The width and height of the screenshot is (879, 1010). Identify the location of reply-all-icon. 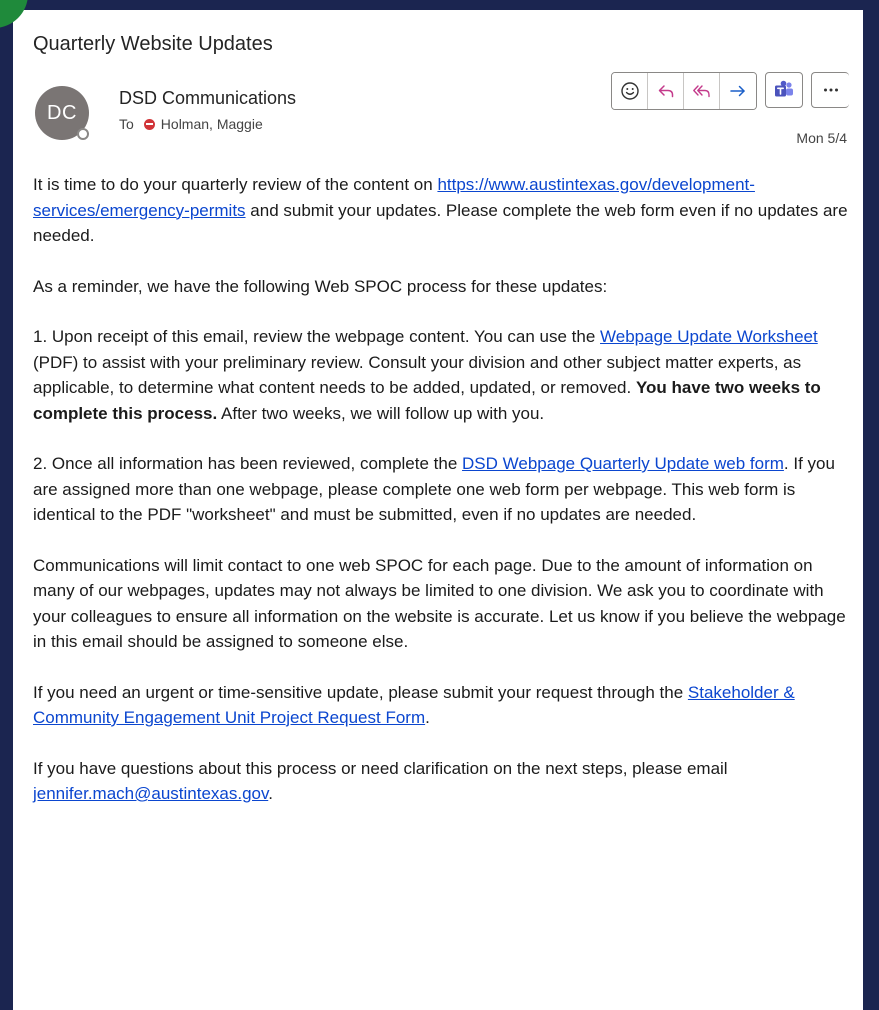
(701, 91).